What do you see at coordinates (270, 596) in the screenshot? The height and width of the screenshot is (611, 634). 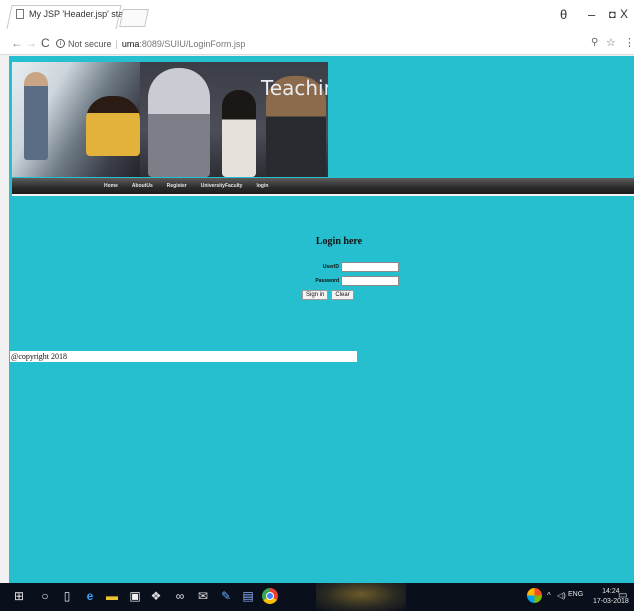 I see `chrome-icon` at bounding box center [270, 596].